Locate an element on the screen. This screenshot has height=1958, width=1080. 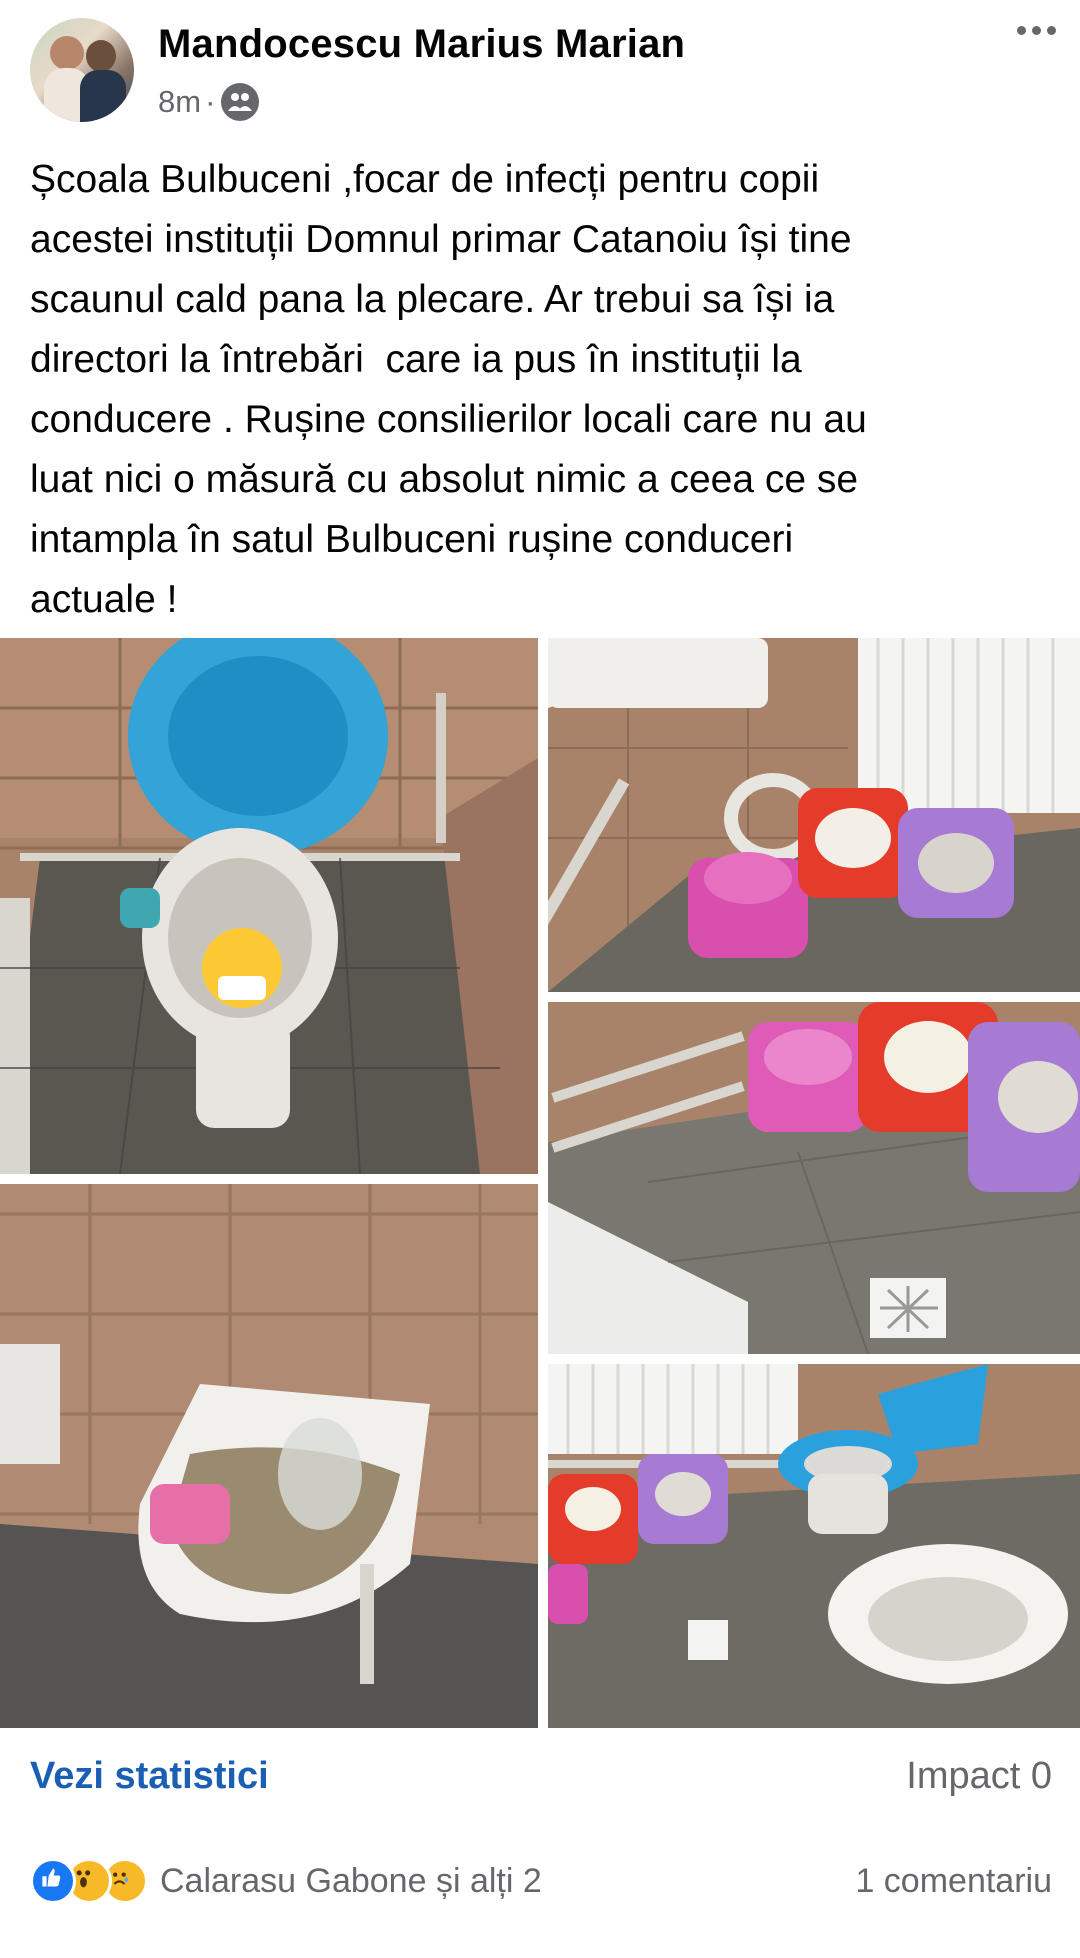
photo-dirty-sink is located at coordinates (269, 1456).